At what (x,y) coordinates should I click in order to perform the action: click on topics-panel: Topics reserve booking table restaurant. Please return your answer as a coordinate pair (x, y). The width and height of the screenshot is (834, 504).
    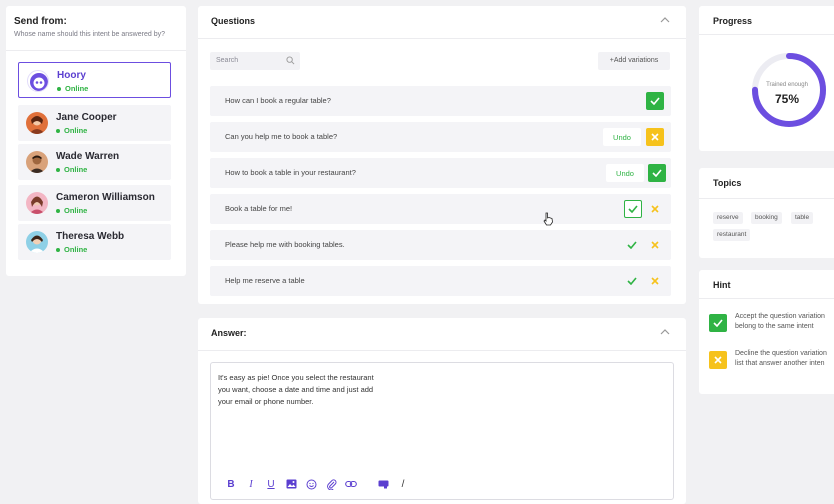
    Looking at the image, I should click on (766, 213).